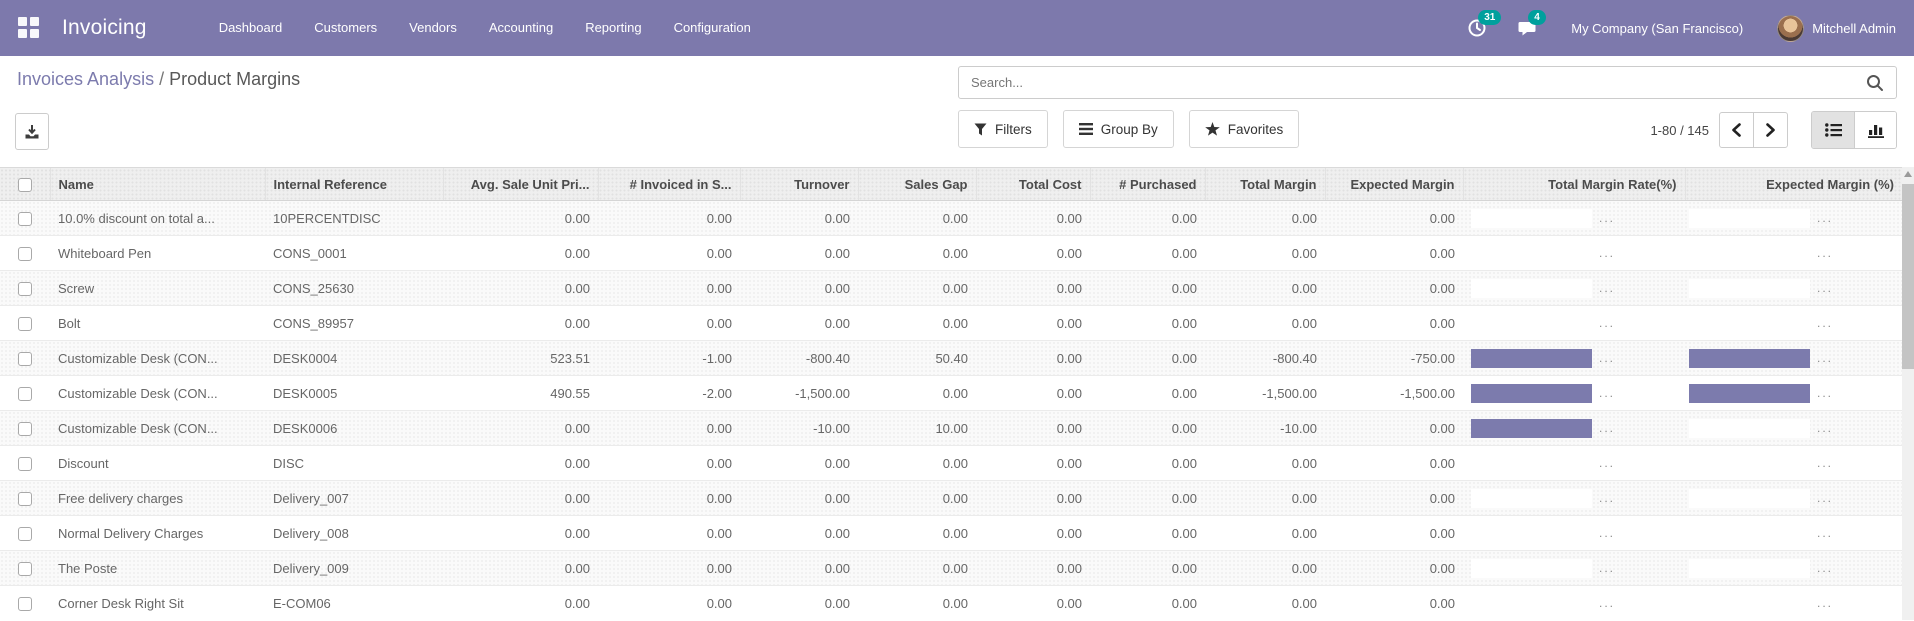 The image size is (1914, 621). I want to click on scrollbar-thumb, so click(1908, 276).